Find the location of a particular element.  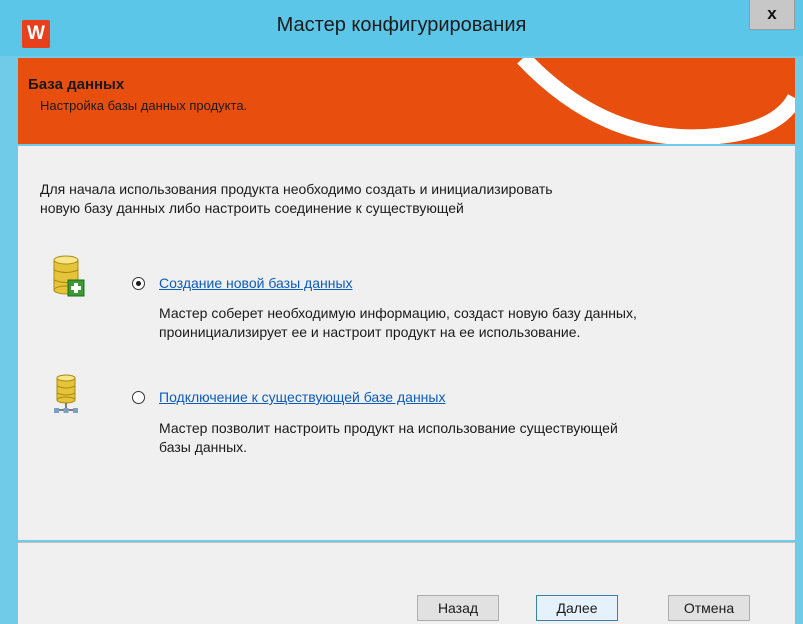

window-title: Мастер конфигурирования is located at coordinates (401, 25).